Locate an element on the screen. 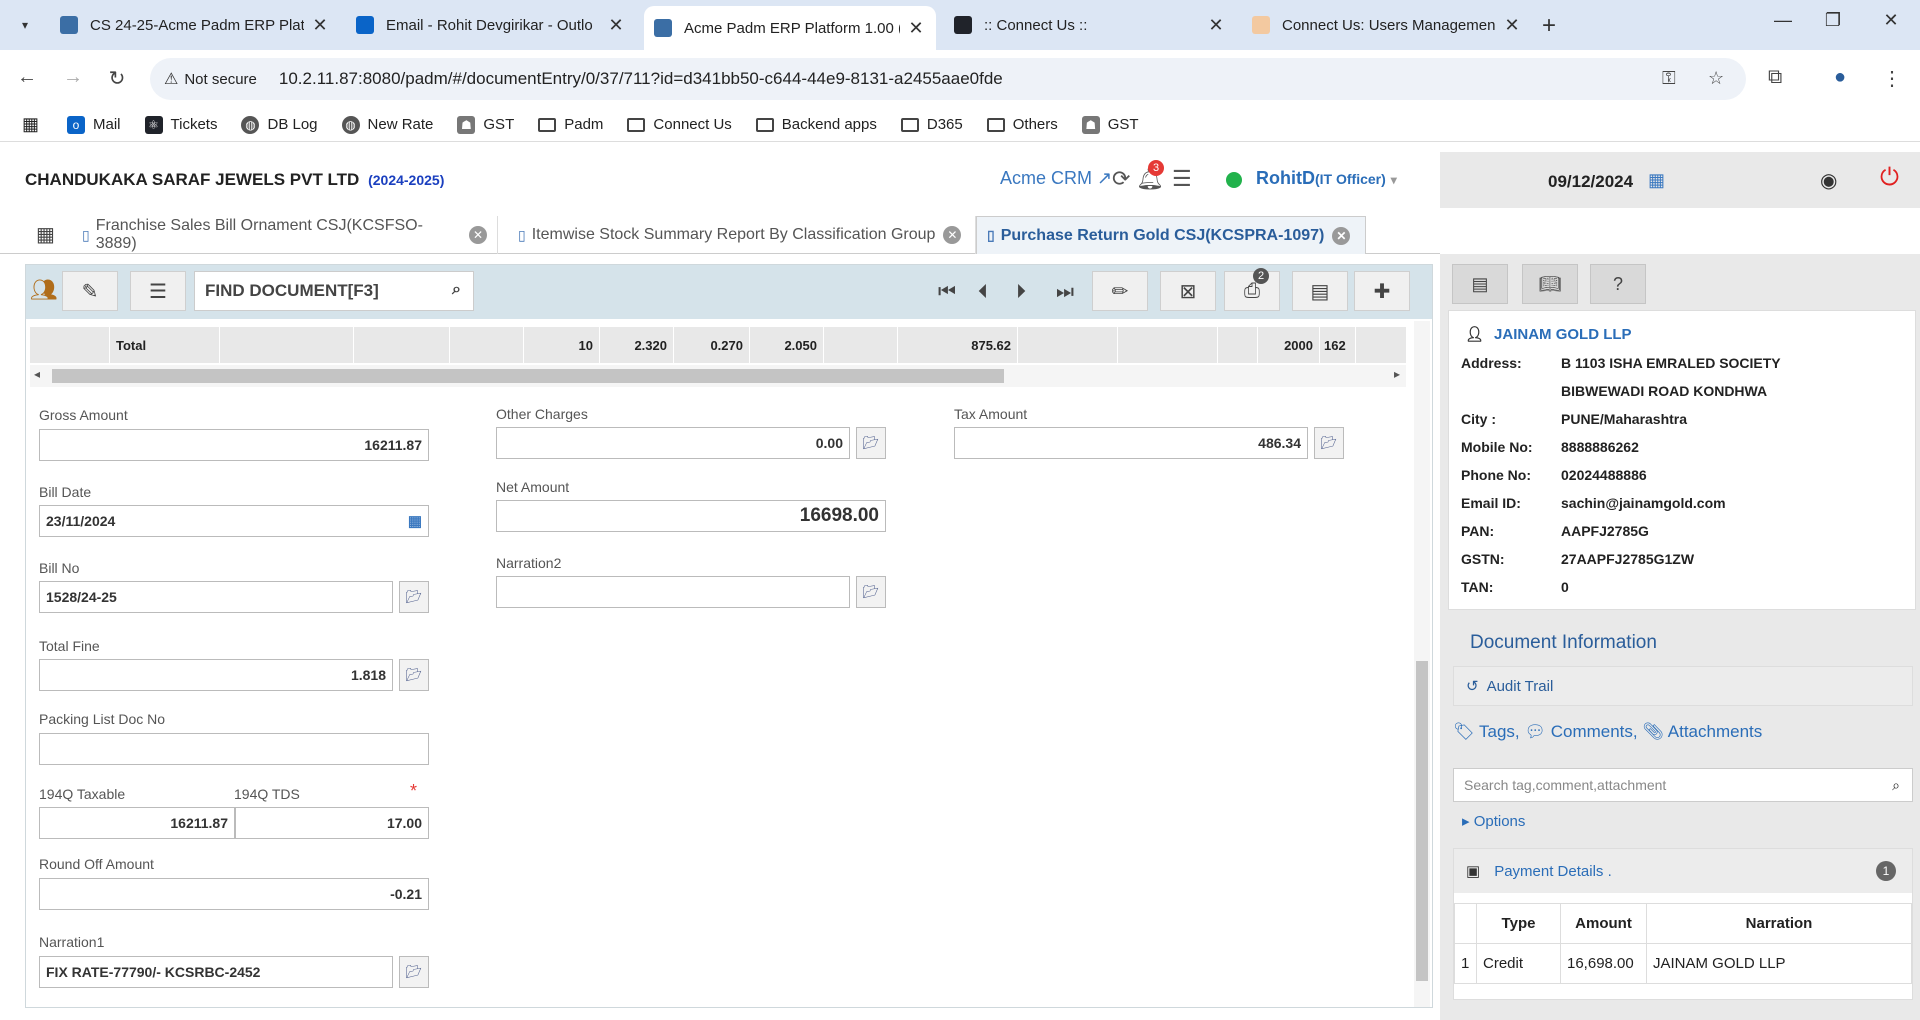  print-button: ⎙ 2 is located at coordinates (1252, 289).